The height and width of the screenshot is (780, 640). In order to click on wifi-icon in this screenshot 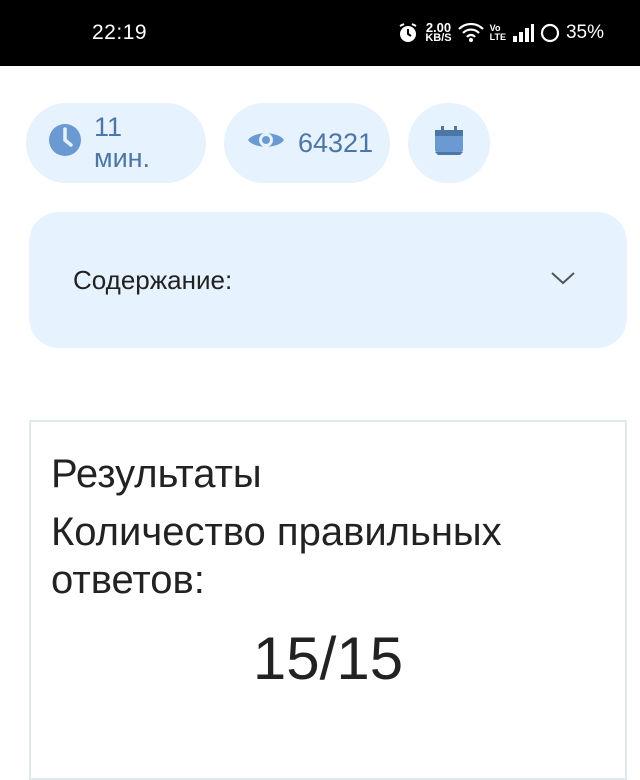, I will do `click(470, 33)`.